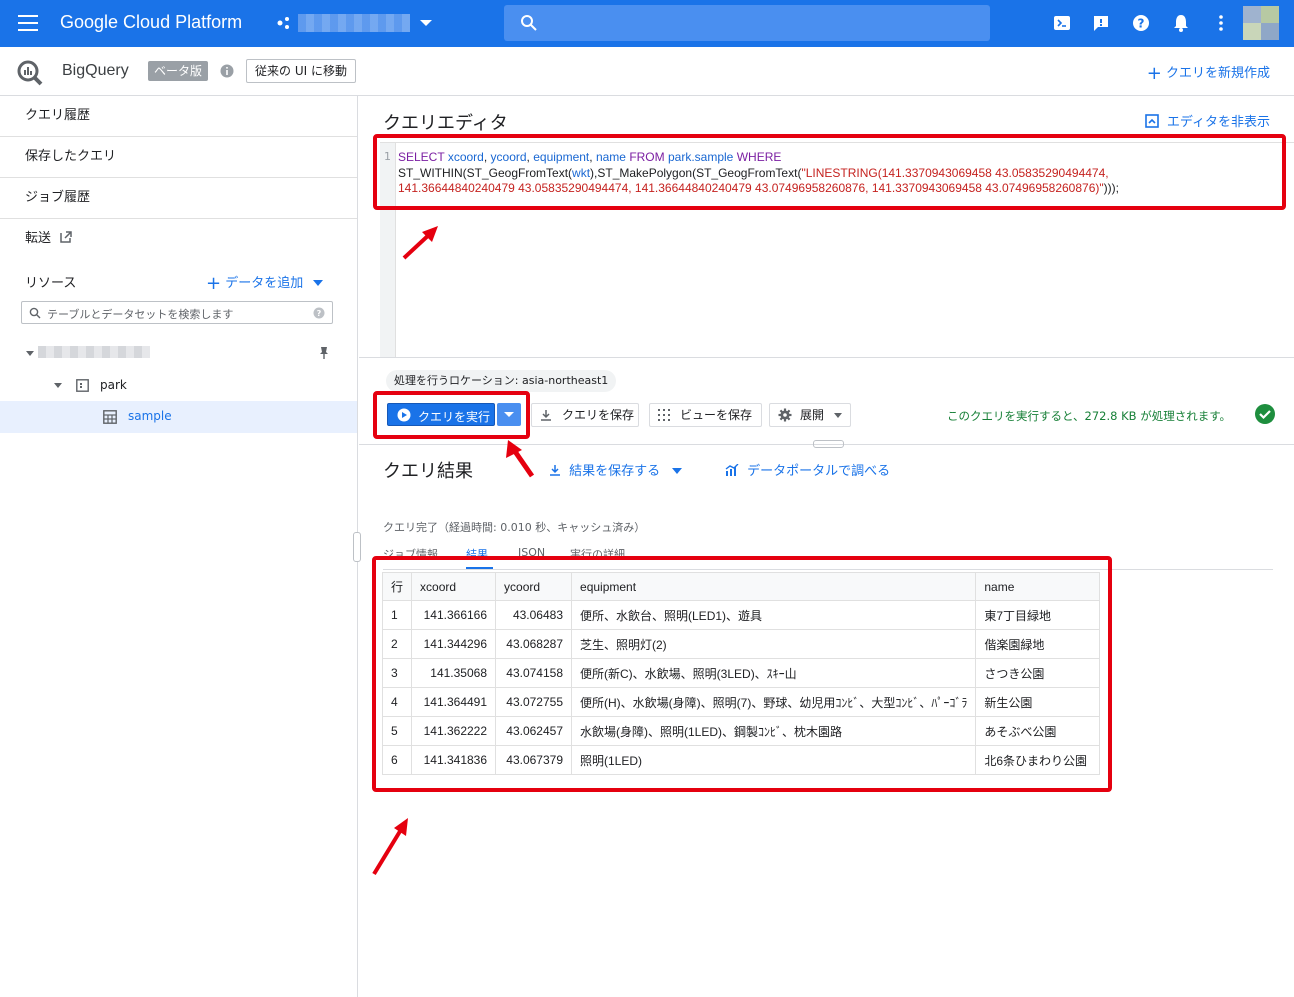 The width and height of the screenshot is (1294, 997). Describe the element at coordinates (1217, 73) in the screenshot. I see `new-query-label: クエリを新規作成` at that location.